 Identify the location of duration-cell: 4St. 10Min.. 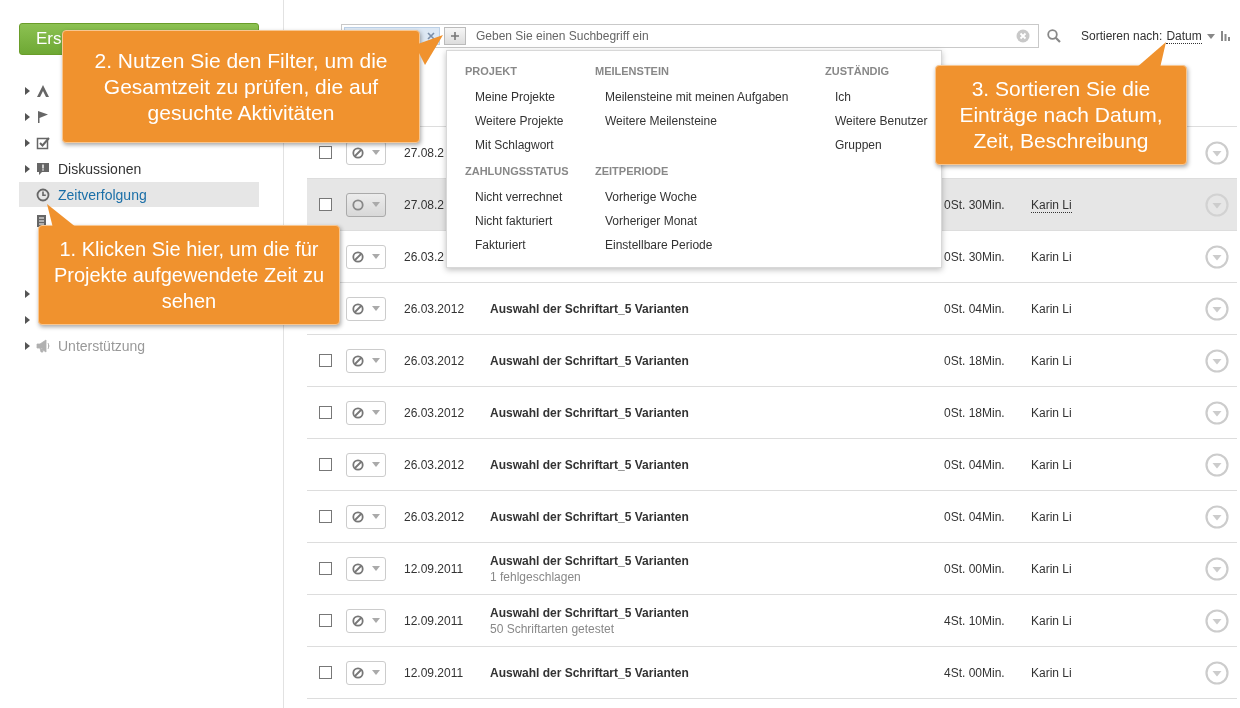
(974, 620).